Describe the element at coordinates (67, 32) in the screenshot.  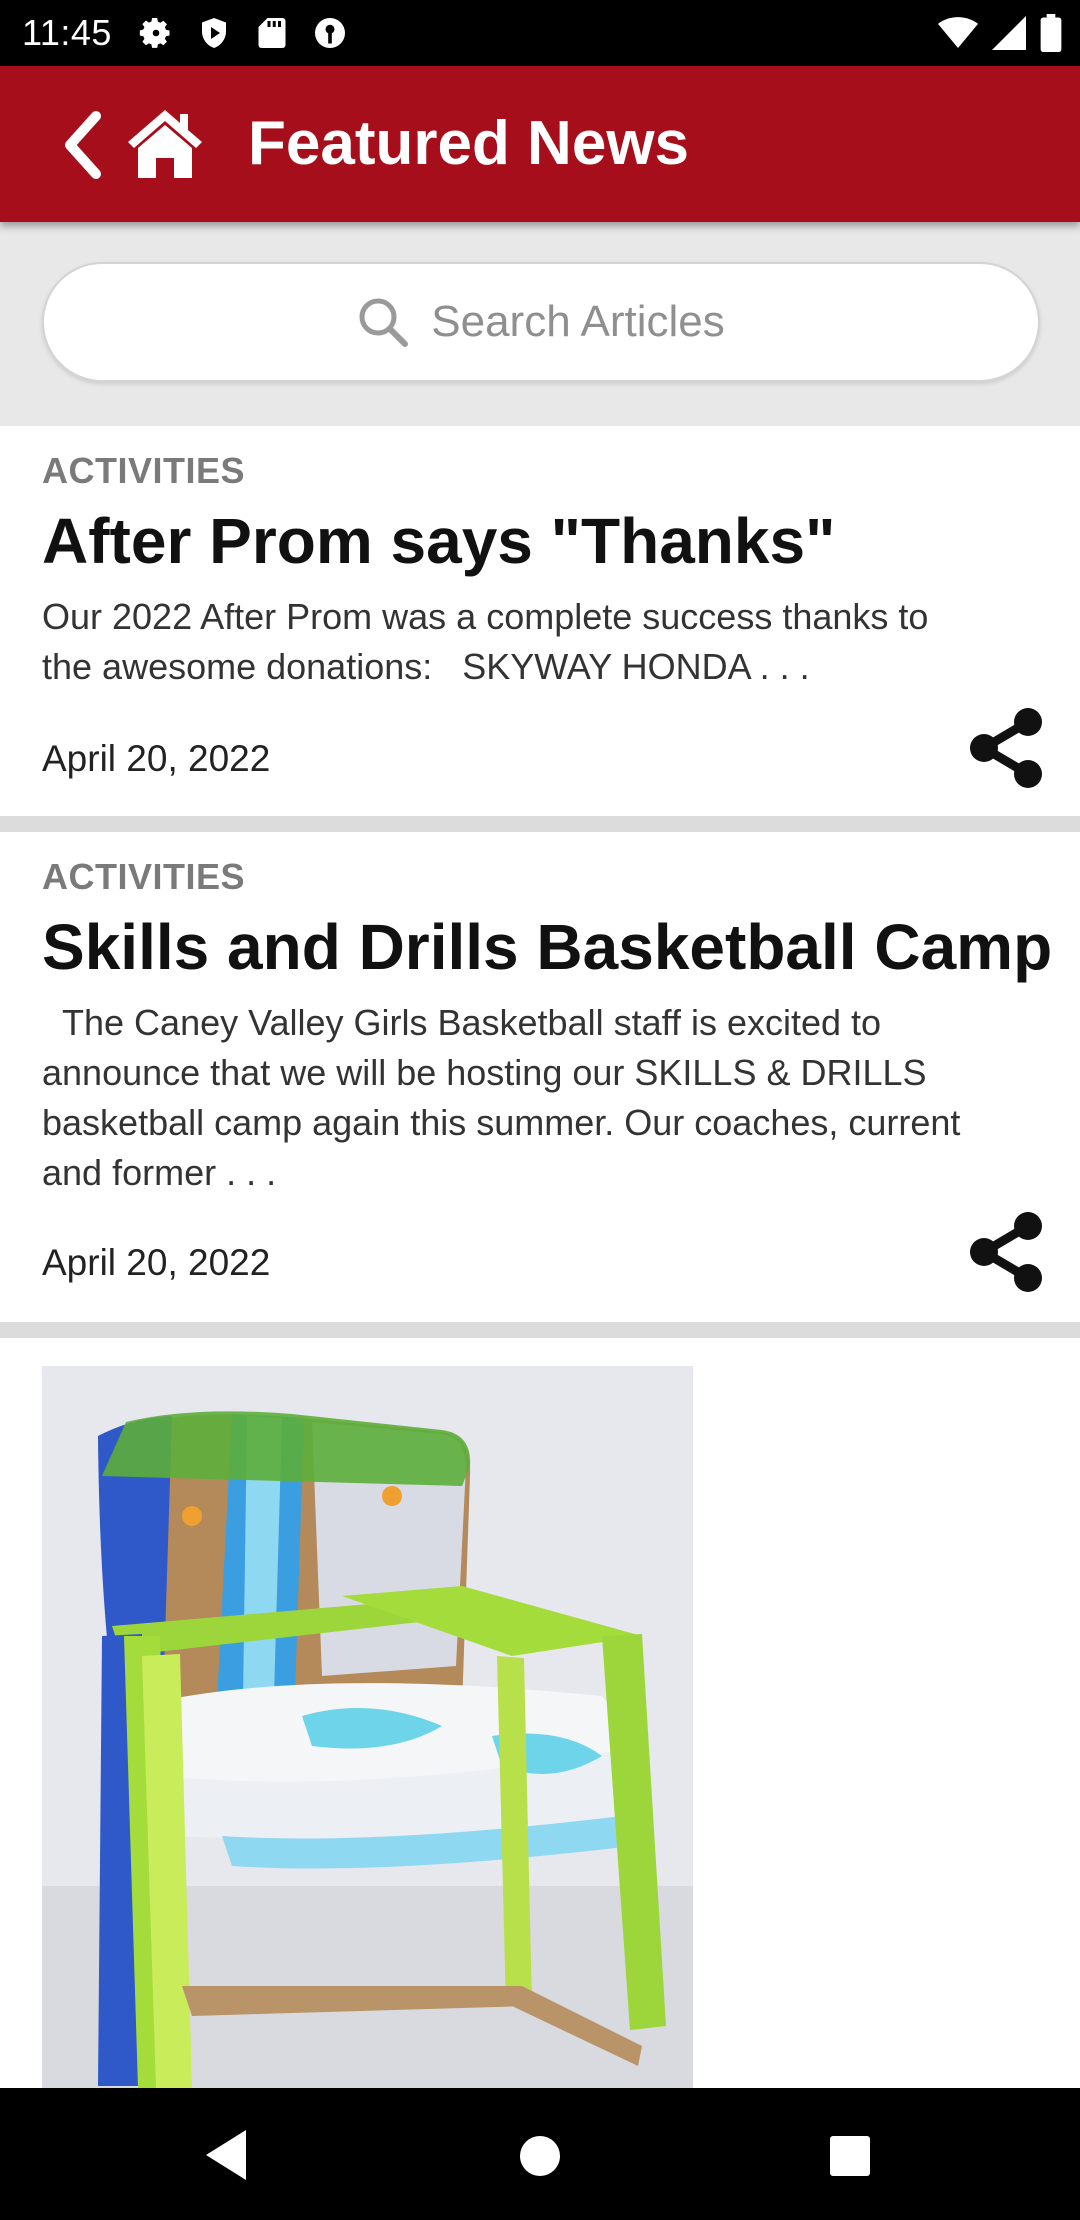
I see `status-time: 11:45` at that location.